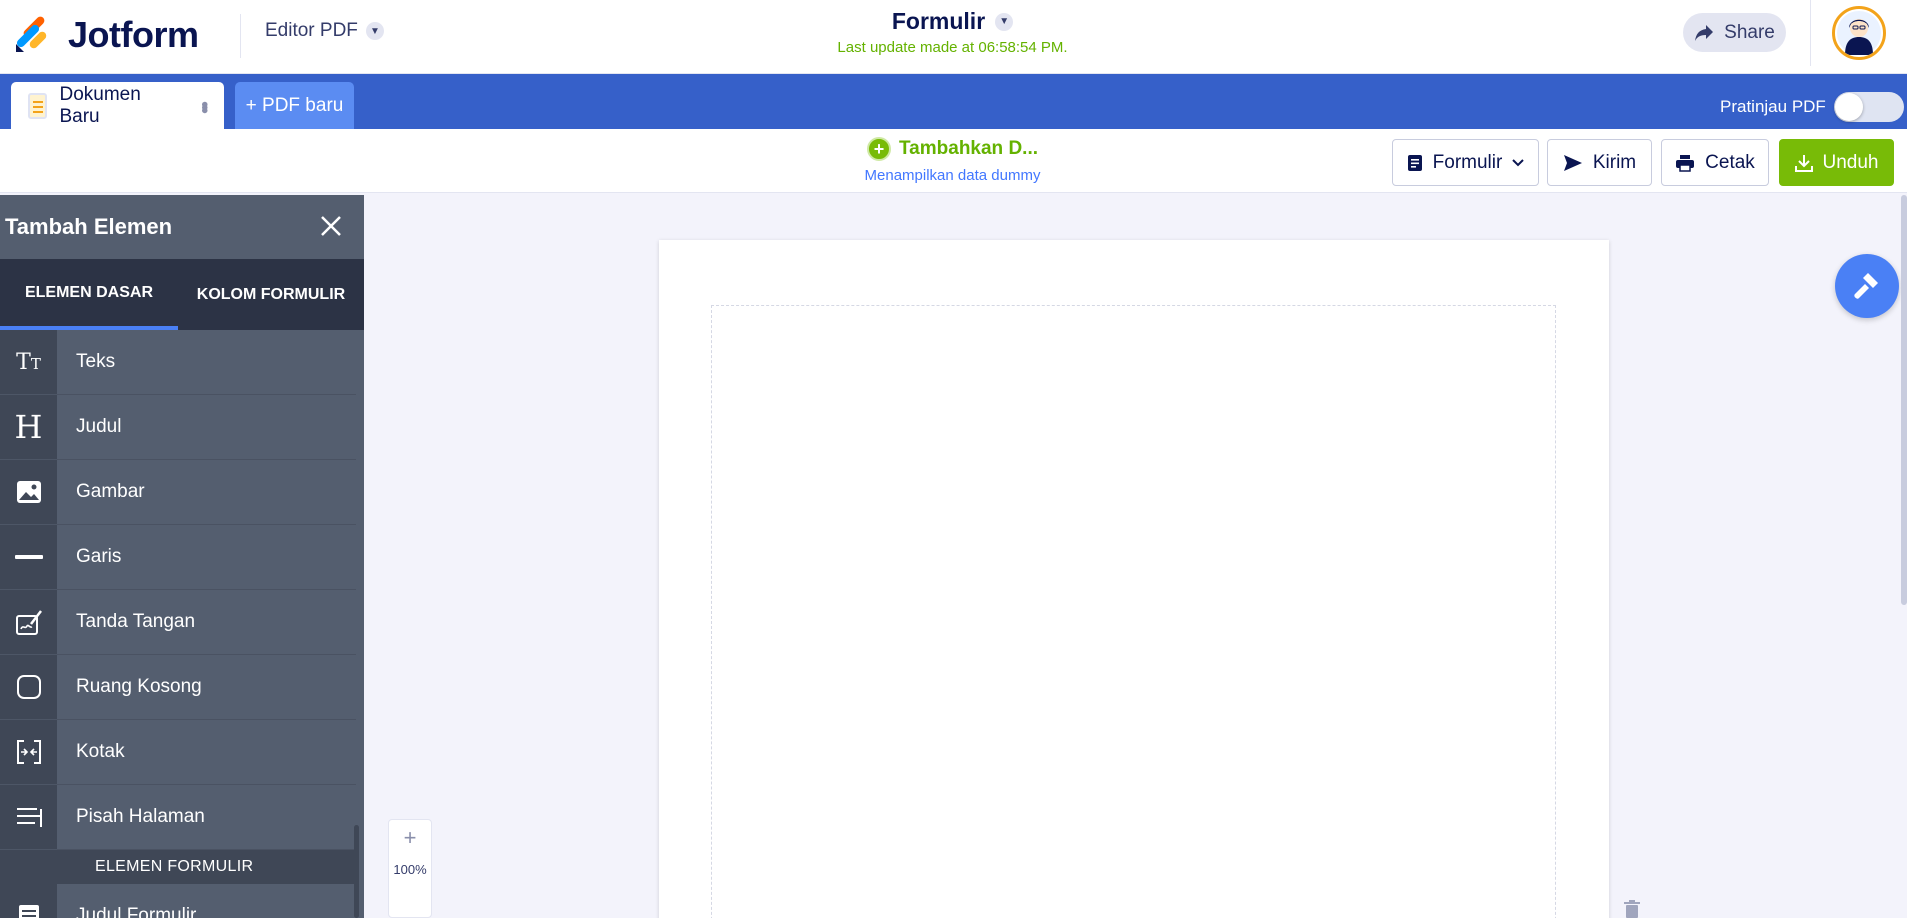 The height and width of the screenshot is (918, 1907). I want to click on printer-icon, so click(1685, 163).